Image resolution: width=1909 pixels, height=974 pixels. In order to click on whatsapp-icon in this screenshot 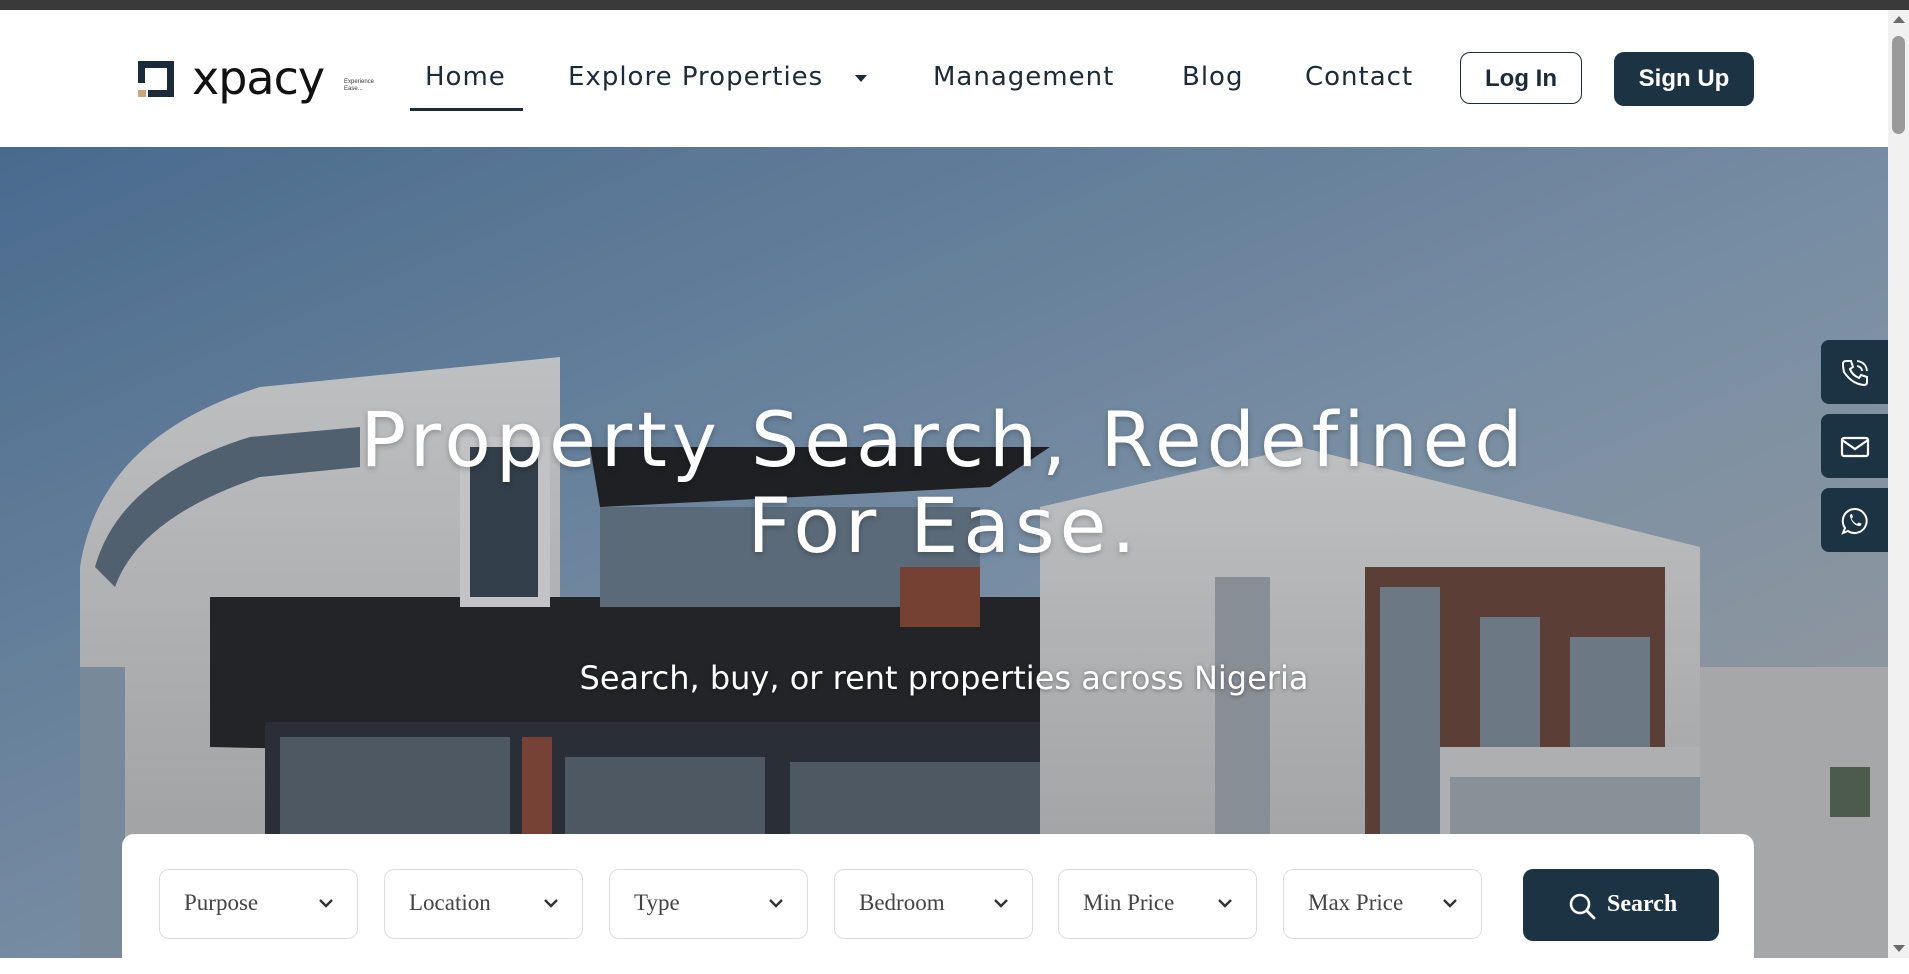, I will do `click(1854, 521)`.